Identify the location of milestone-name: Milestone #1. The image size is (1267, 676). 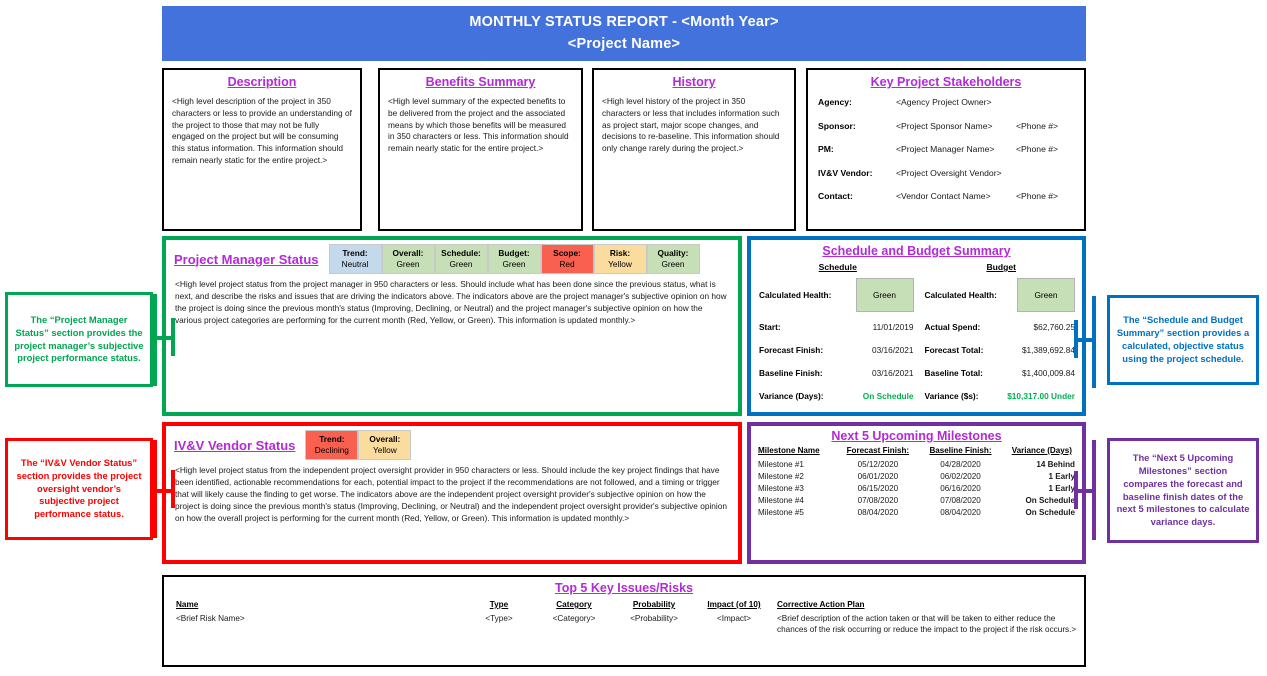
(781, 464).